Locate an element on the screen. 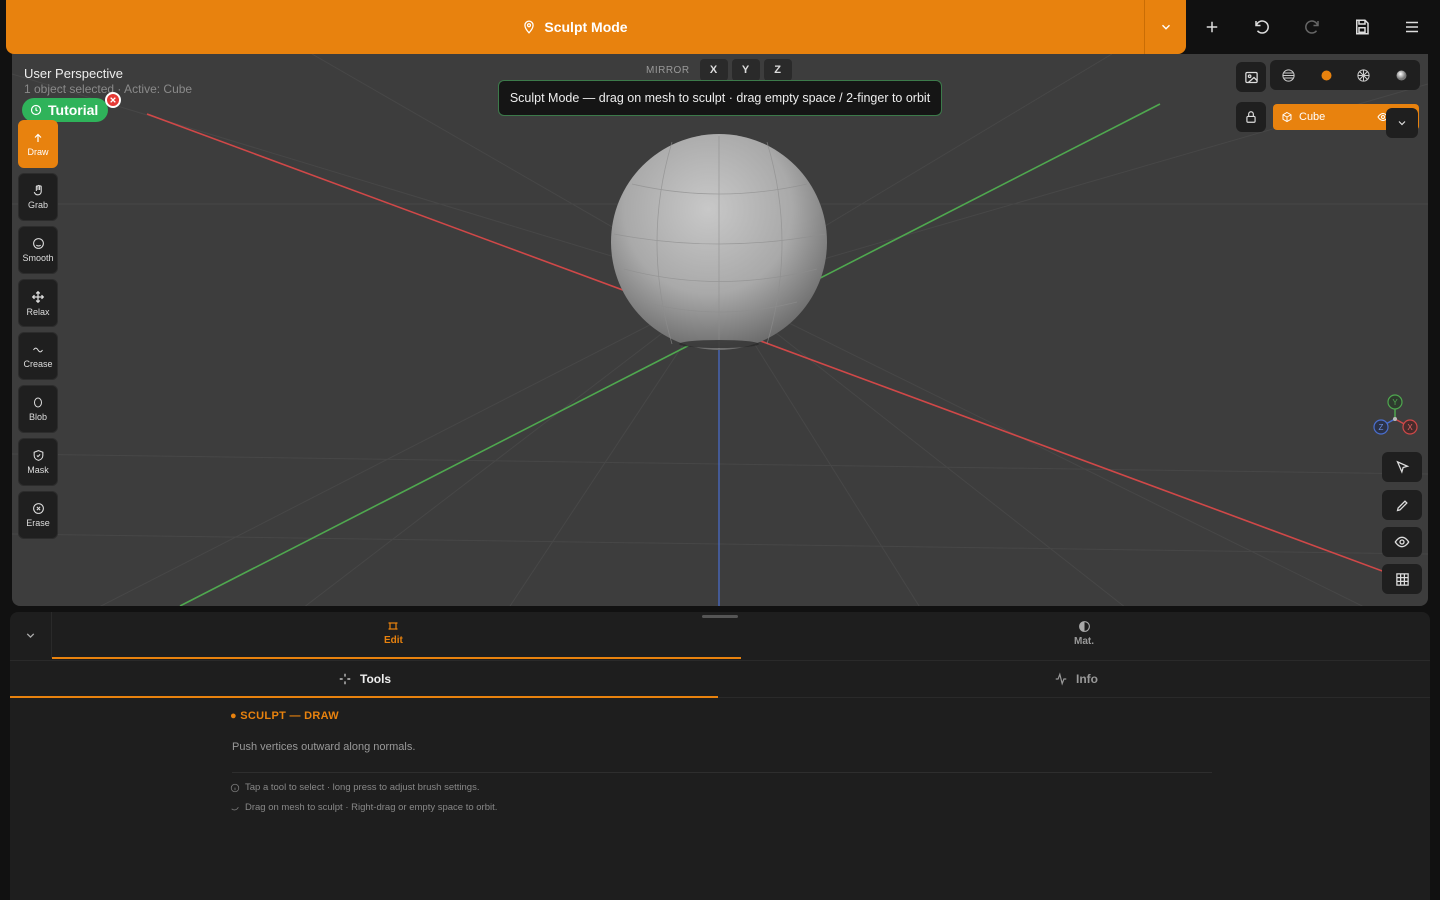  grid-icon is located at coordinates (1402, 579).